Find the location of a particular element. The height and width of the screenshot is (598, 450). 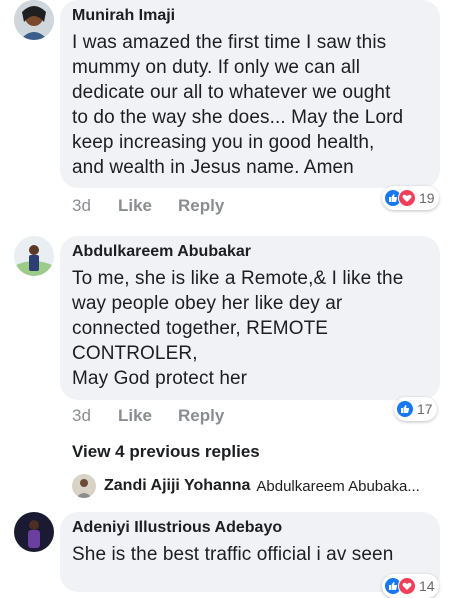

reaction-count: 14 is located at coordinates (427, 586).